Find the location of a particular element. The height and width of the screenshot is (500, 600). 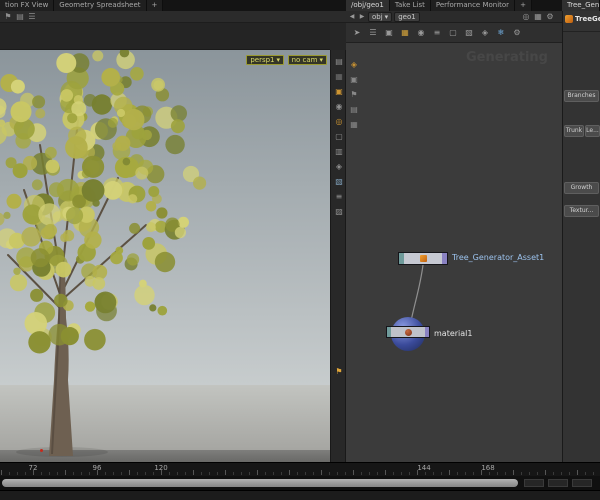

grid-display-icon: ≡ is located at coordinates (339, 197).